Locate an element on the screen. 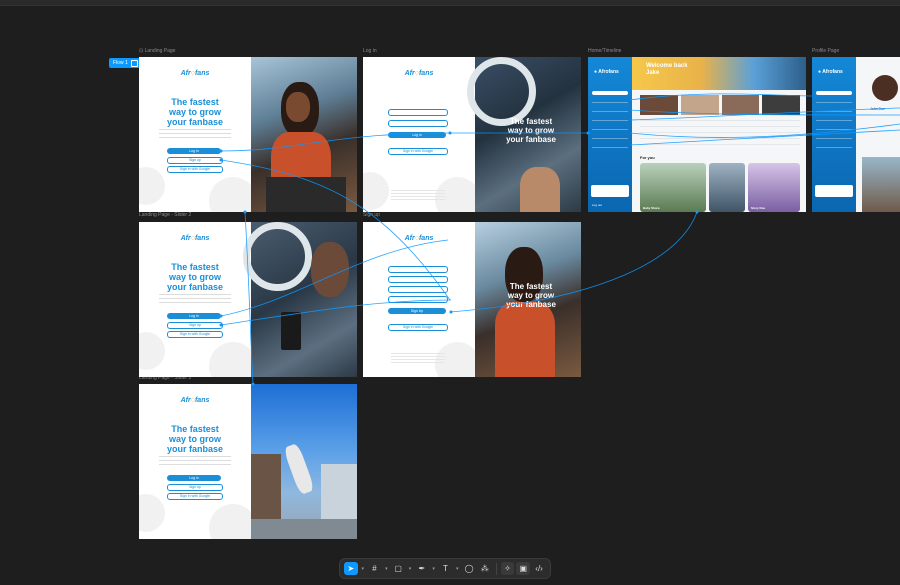 Image resolution: width=900 pixels, height=585 pixels. post-card is located at coordinates (727, 187).